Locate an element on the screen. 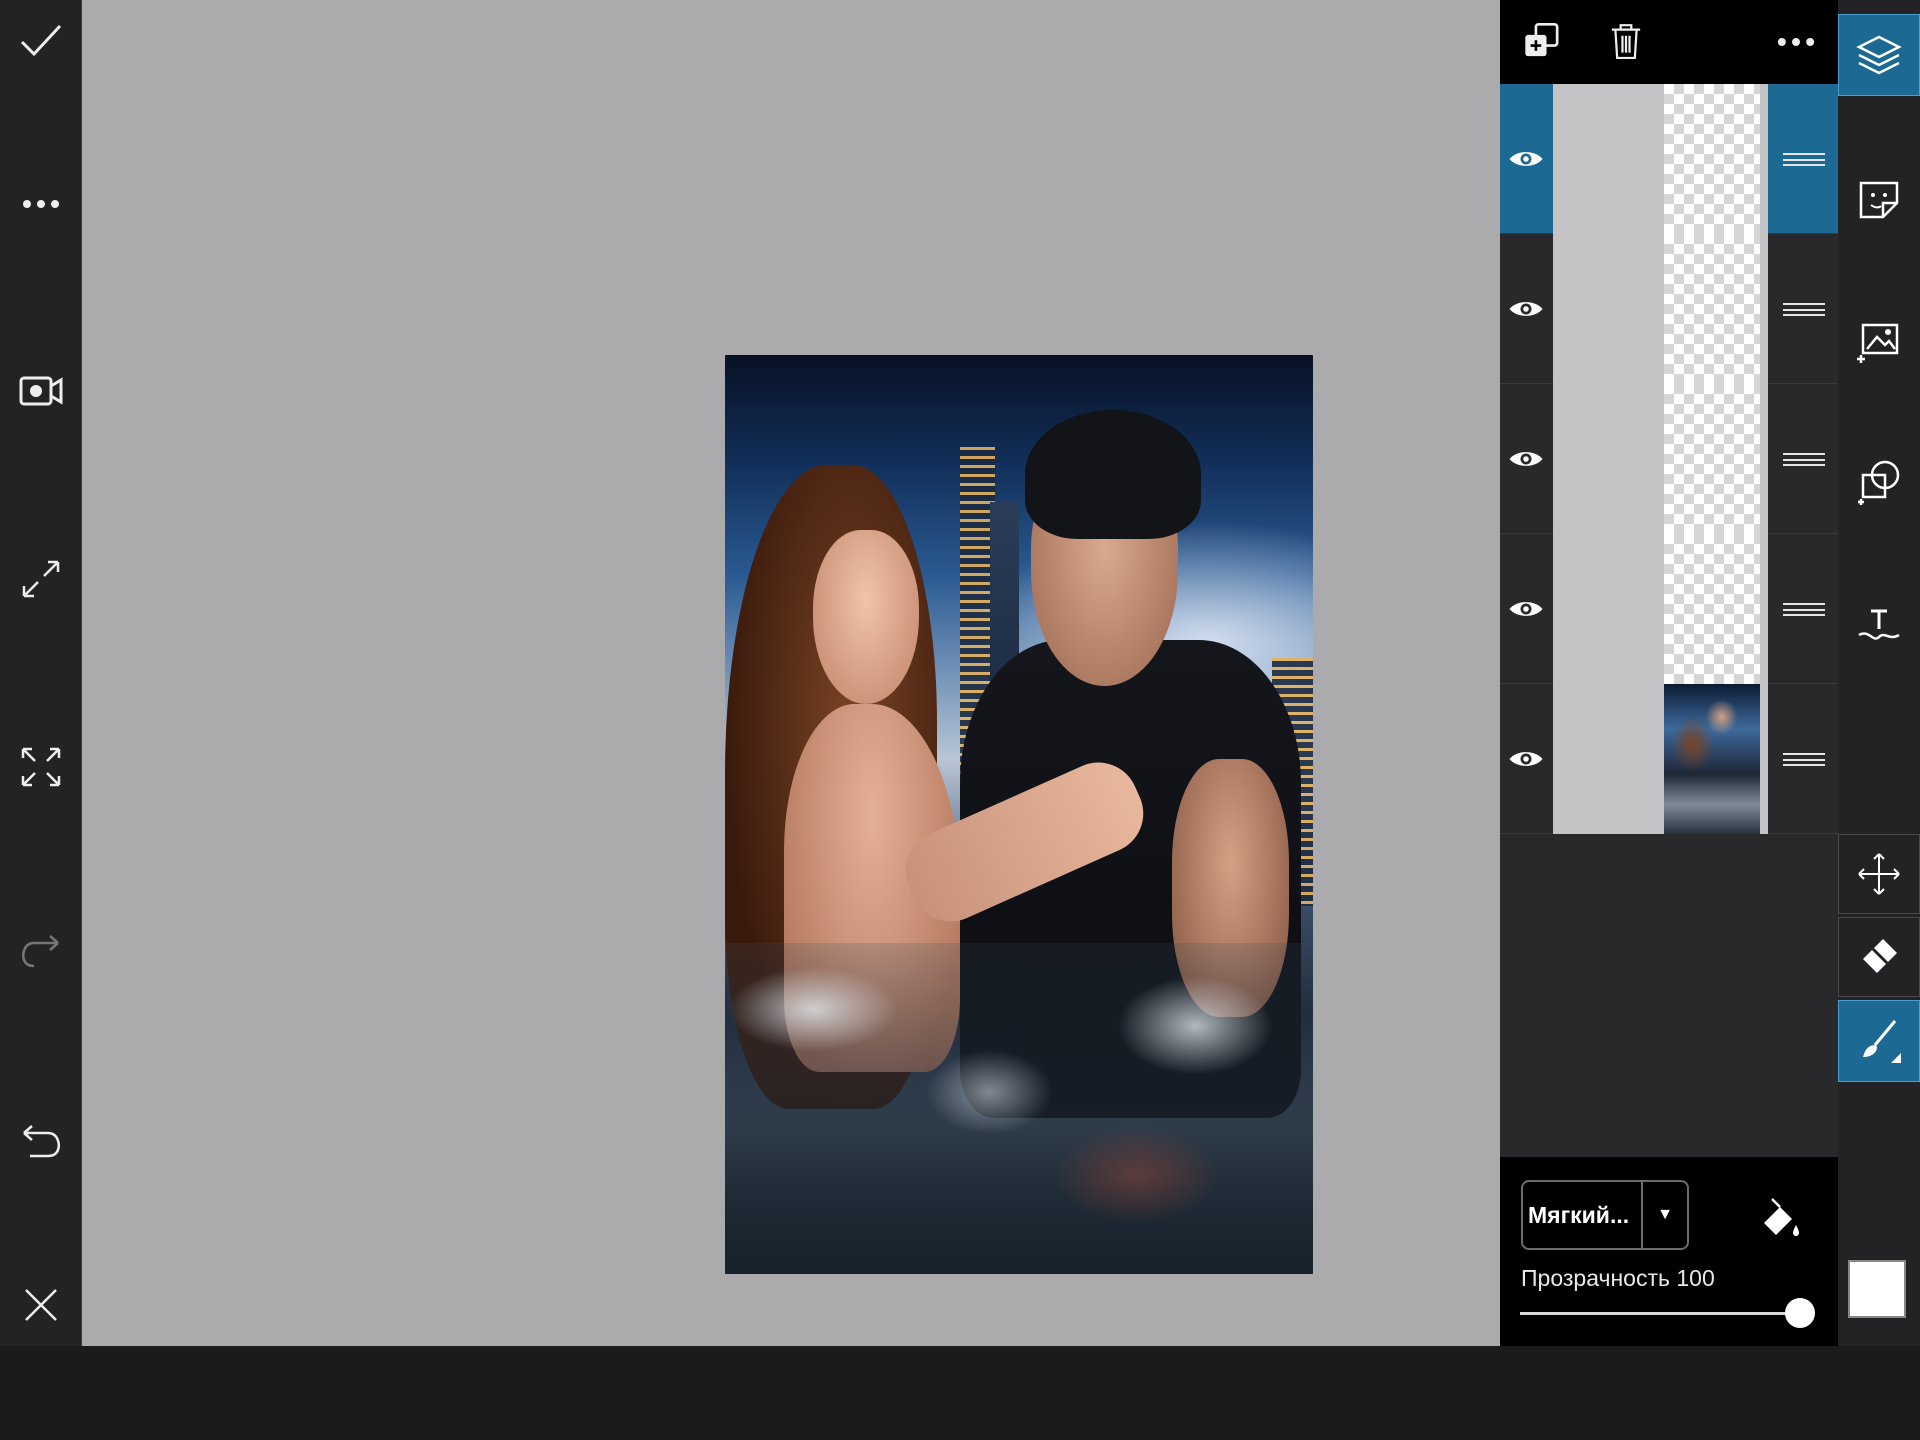 The width and height of the screenshot is (1920, 1440). shape-crop-tool-button is located at coordinates (1879, 481).